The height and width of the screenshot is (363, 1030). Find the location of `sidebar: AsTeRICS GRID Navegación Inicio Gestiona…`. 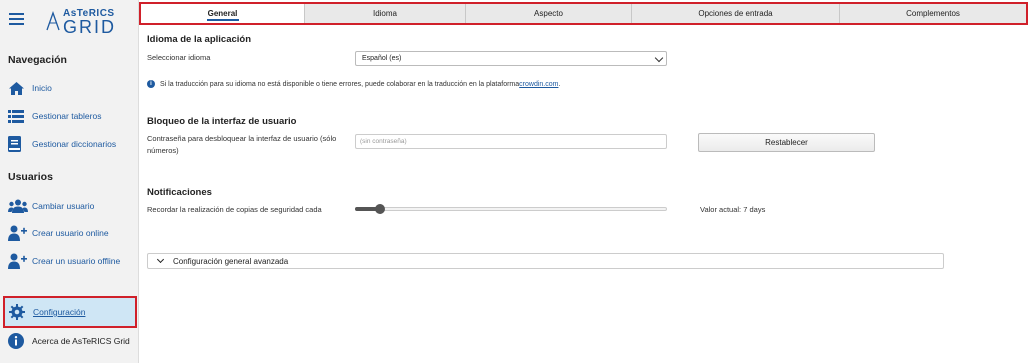

sidebar: AsTeRICS GRID Navegación Inicio Gestiona… is located at coordinates (69, 181).